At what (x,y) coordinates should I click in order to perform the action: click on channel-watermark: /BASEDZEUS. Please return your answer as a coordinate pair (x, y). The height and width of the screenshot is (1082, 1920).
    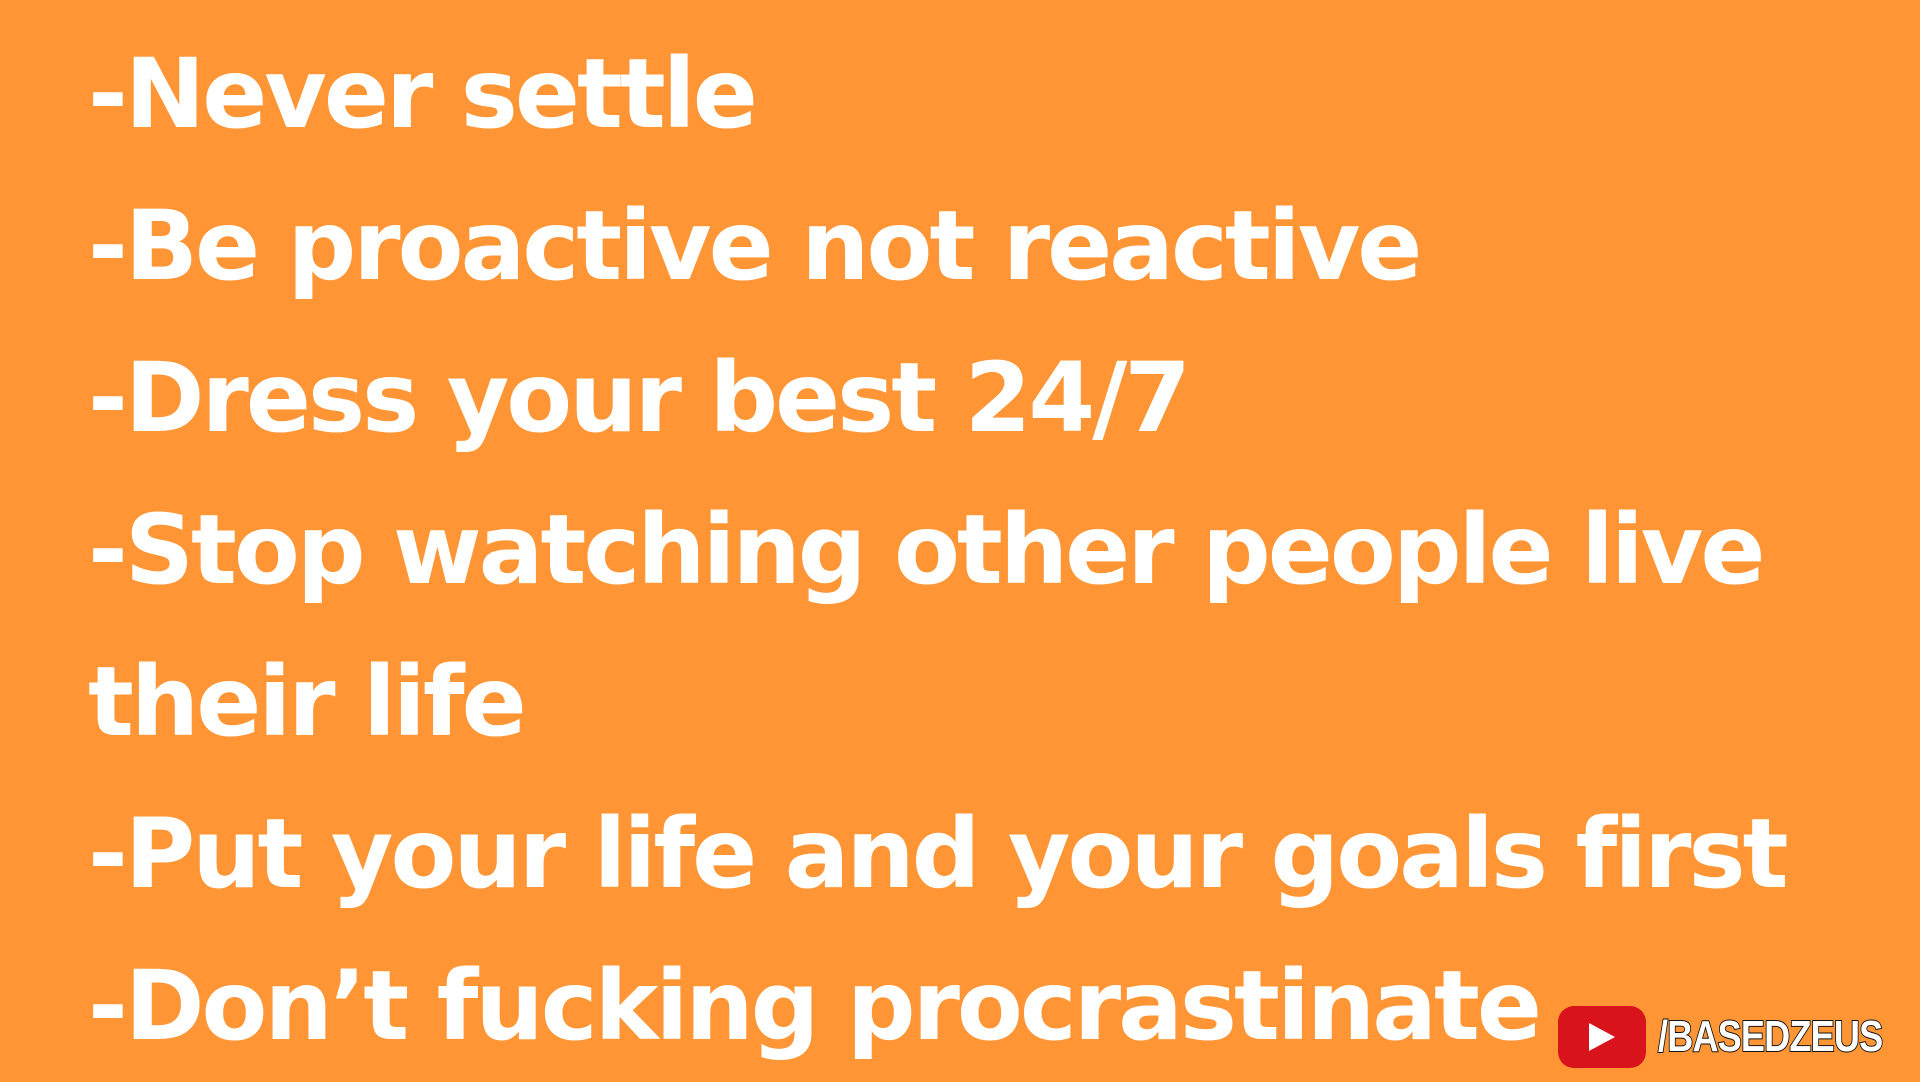
    Looking at the image, I should click on (1726, 1037).